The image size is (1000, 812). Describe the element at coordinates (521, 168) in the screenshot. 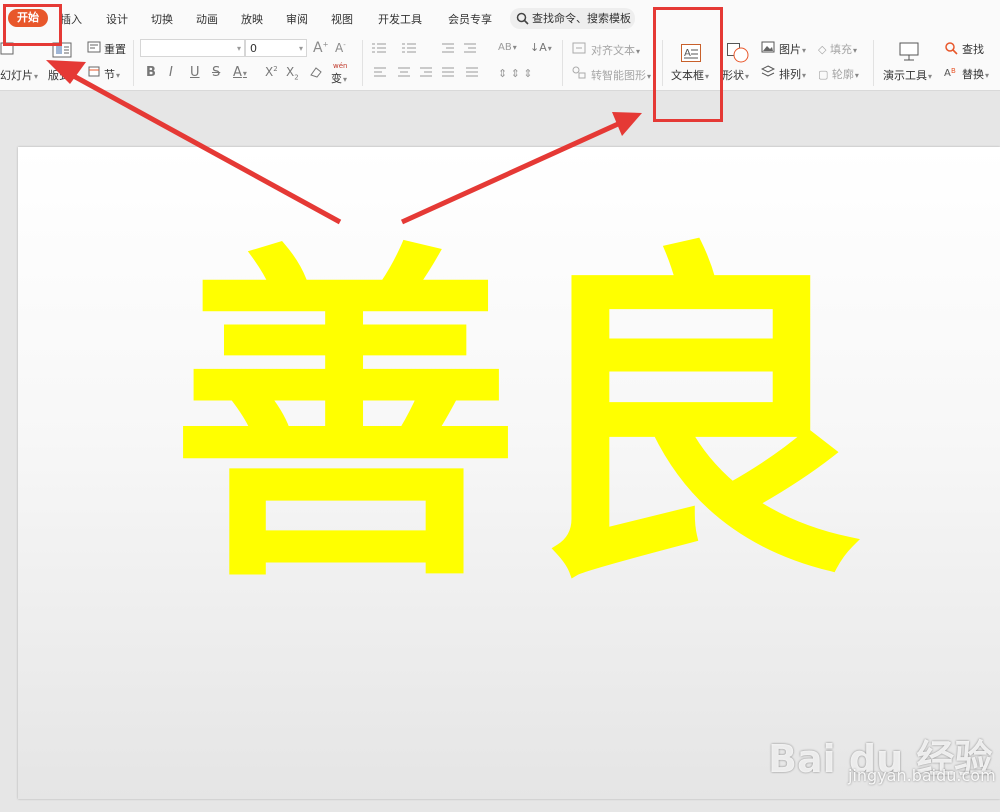

I see `arrow-to-textbox` at that location.